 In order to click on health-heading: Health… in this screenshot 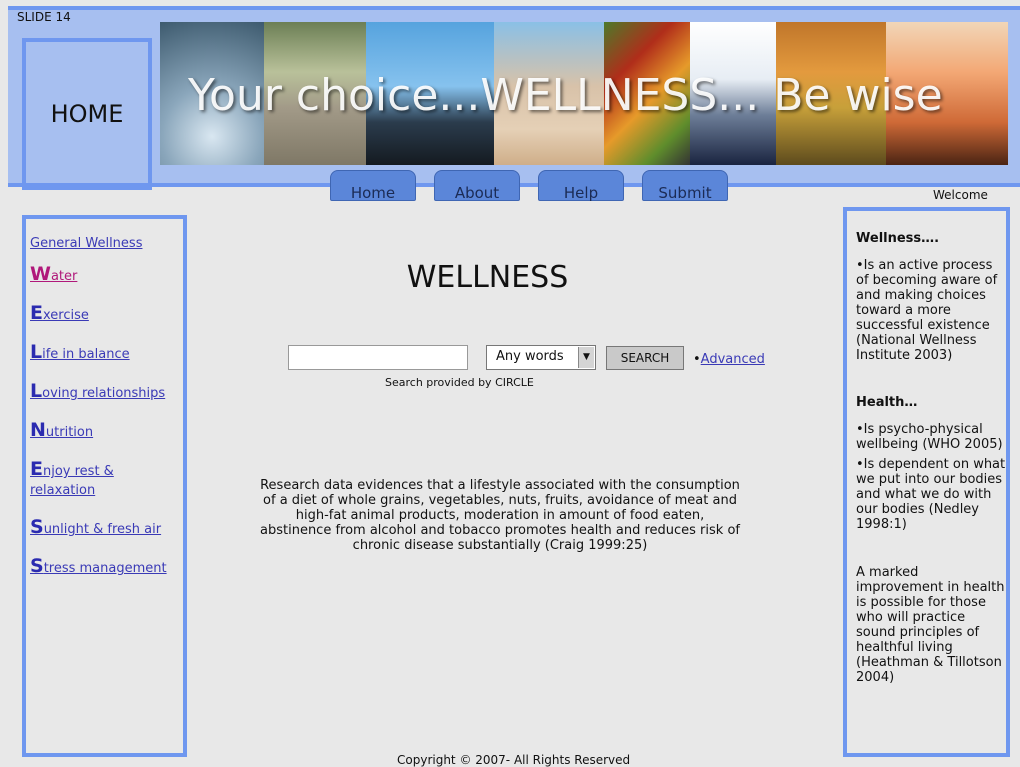, I will do `click(887, 402)`.